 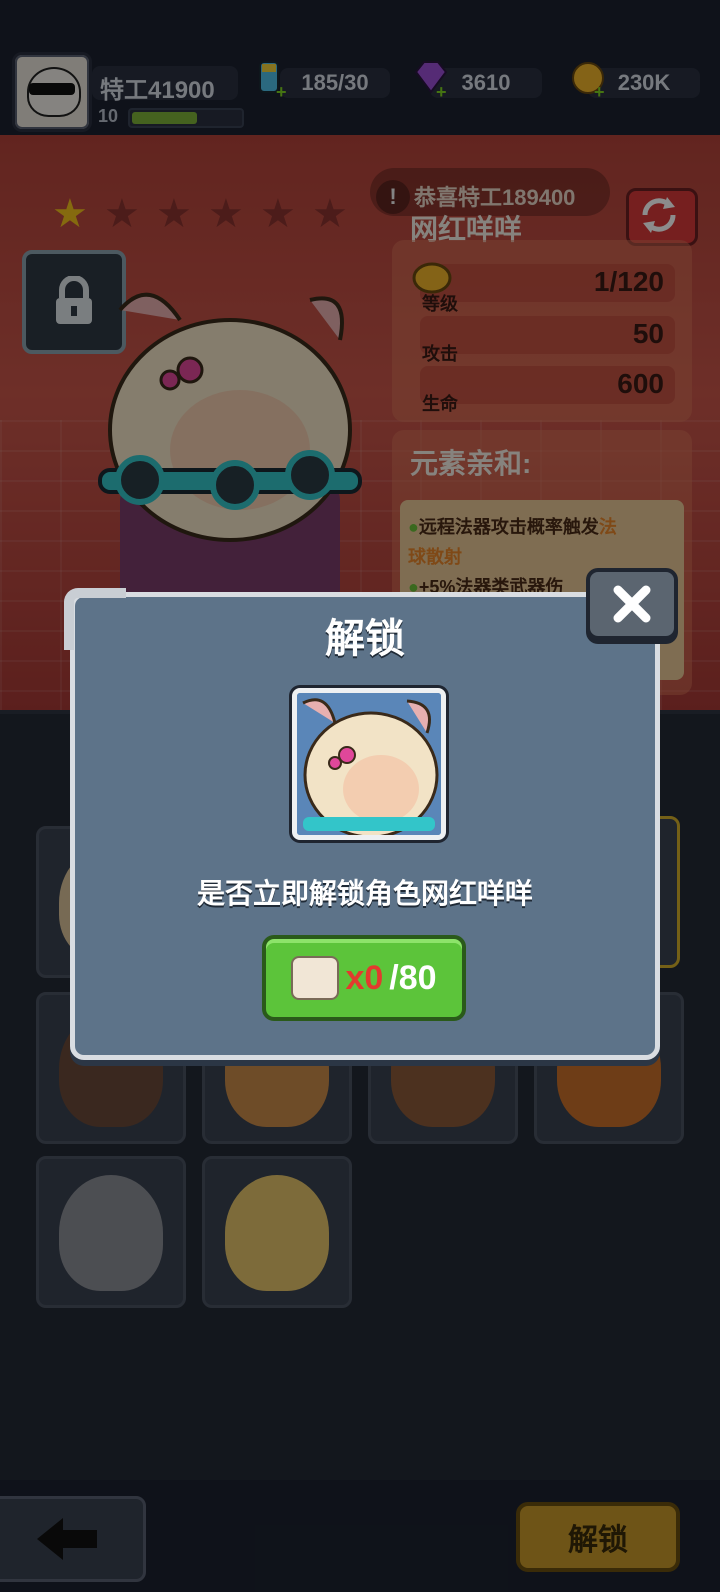 What do you see at coordinates (364, 893) in the screenshot?
I see `dialog-question: 是否立即解锁角色网红咩咩` at bounding box center [364, 893].